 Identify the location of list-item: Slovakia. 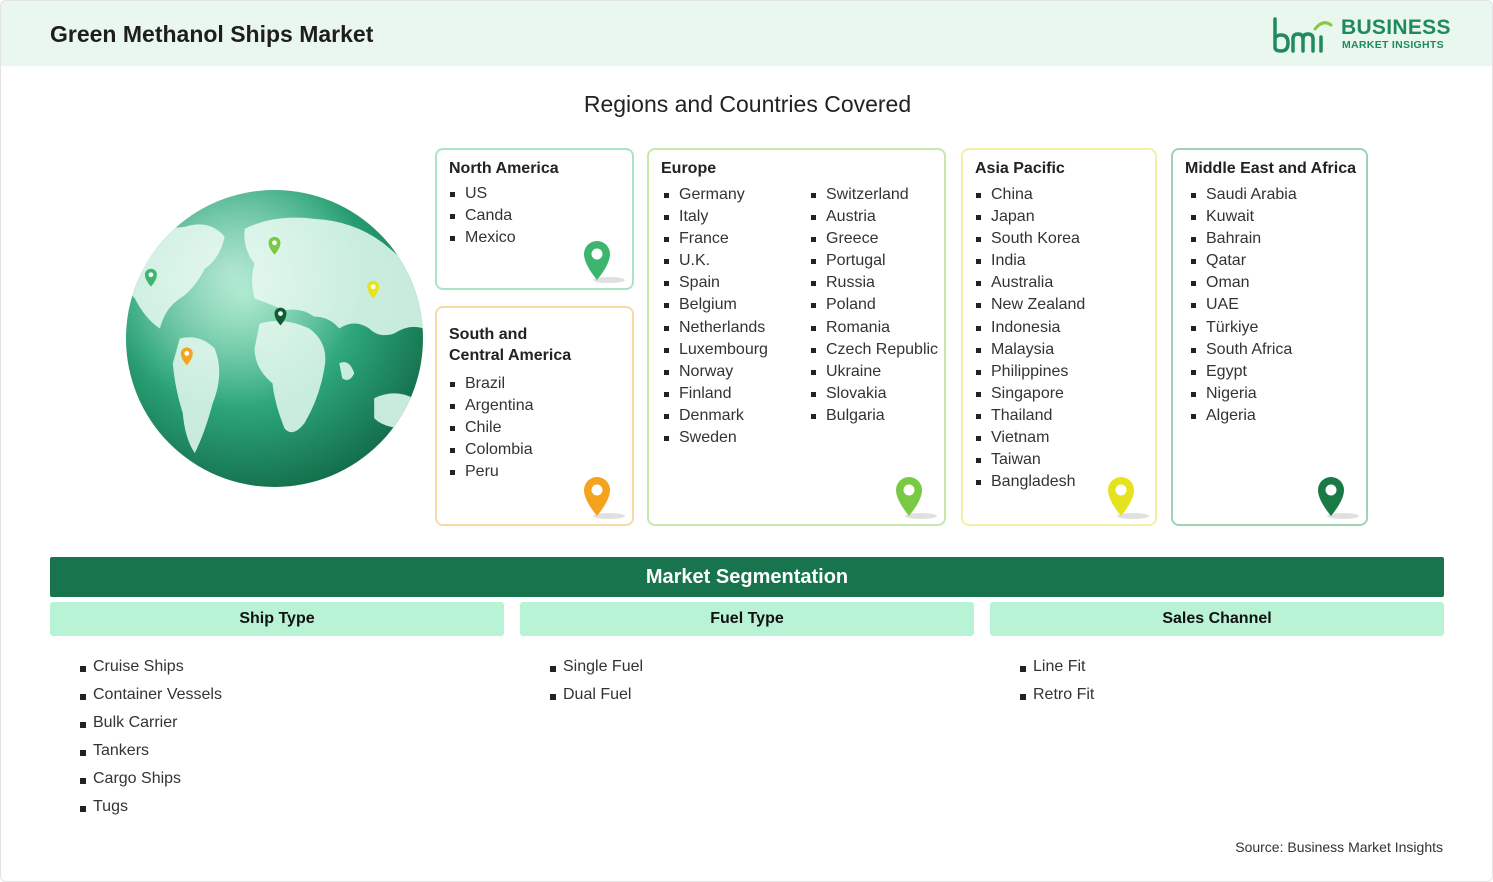
(874, 394).